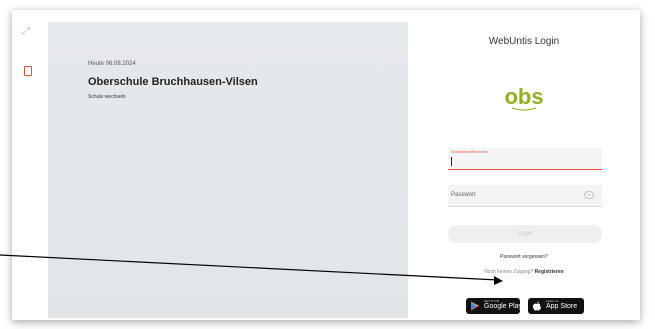 This screenshot has width=655, height=329. I want to click on forgot-password-link: Passwort vergessen?, so click(524, 257).